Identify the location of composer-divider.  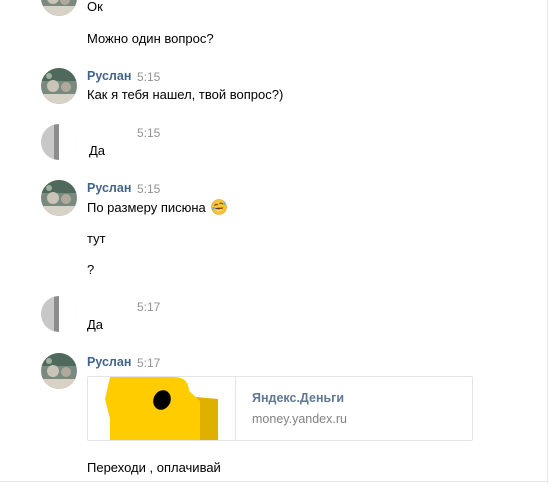
(274, 481).